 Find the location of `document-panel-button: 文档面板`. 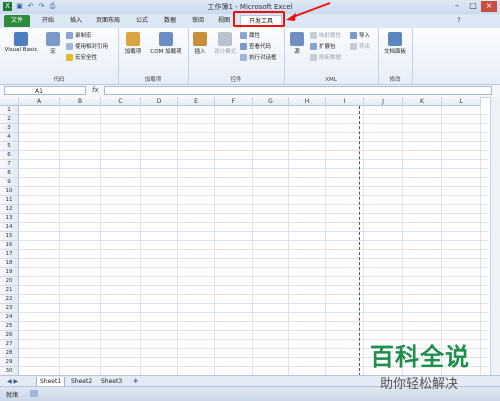

document-panel-button: 文档面板 is located at coordinates (395, 43).